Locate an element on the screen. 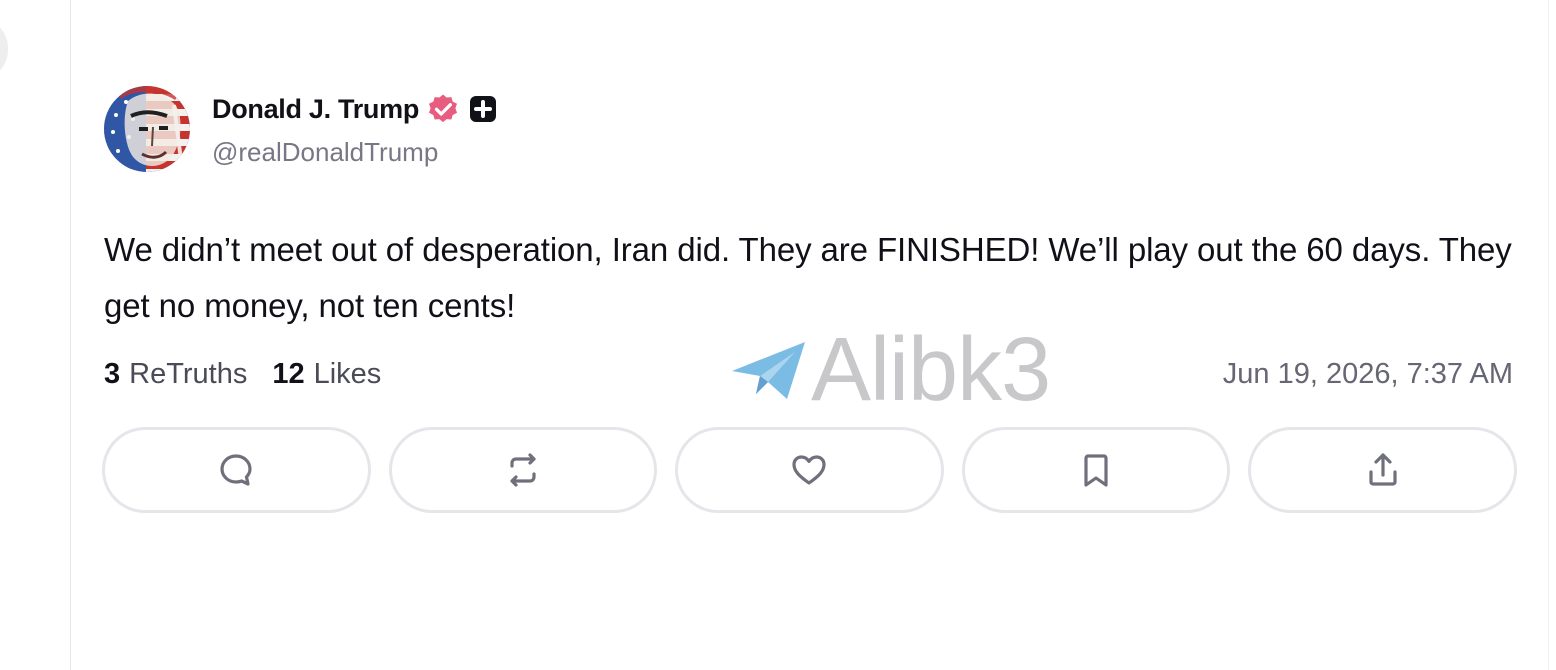  verified-badge-icon is located at coordinates (443, 108).